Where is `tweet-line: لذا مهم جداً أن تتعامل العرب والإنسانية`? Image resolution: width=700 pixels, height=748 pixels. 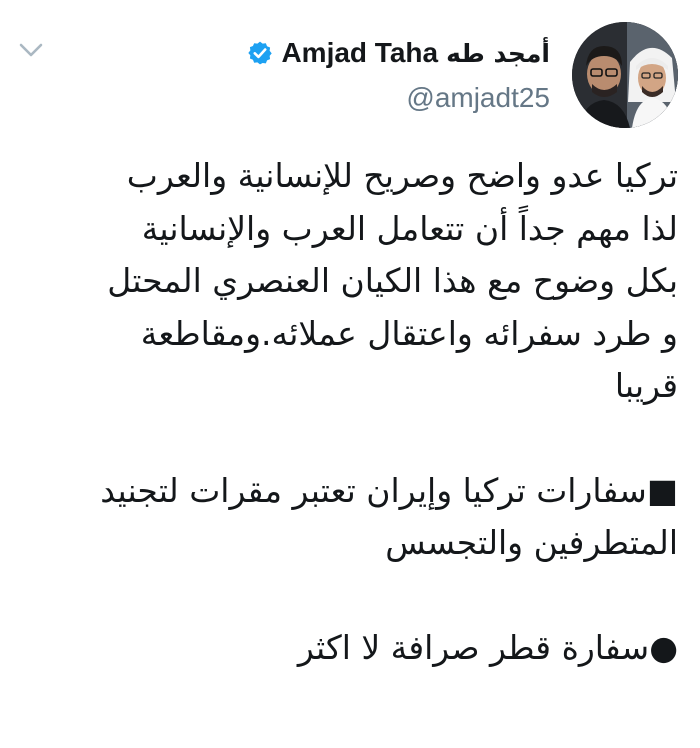
tweet-line: لذا مهم جداً أن تتعامل العرب والإنسانية is located at coordinates (409, 228).